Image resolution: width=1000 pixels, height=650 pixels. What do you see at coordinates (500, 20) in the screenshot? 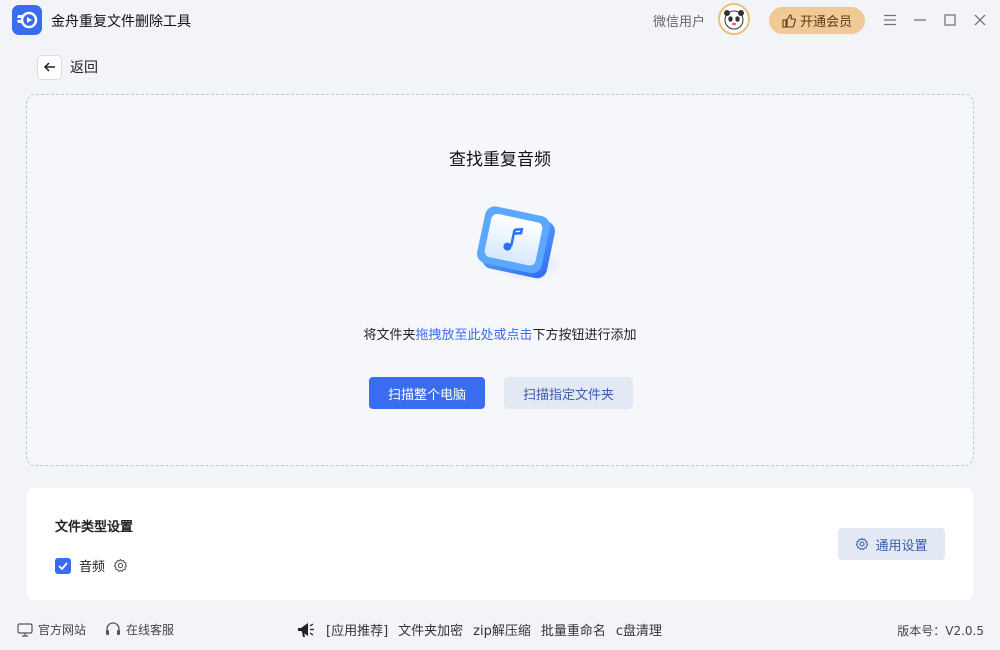
I see `title-bar: 金舟重复文件删除工具 微信用户 开通会员` at bounding box center [500, 20].